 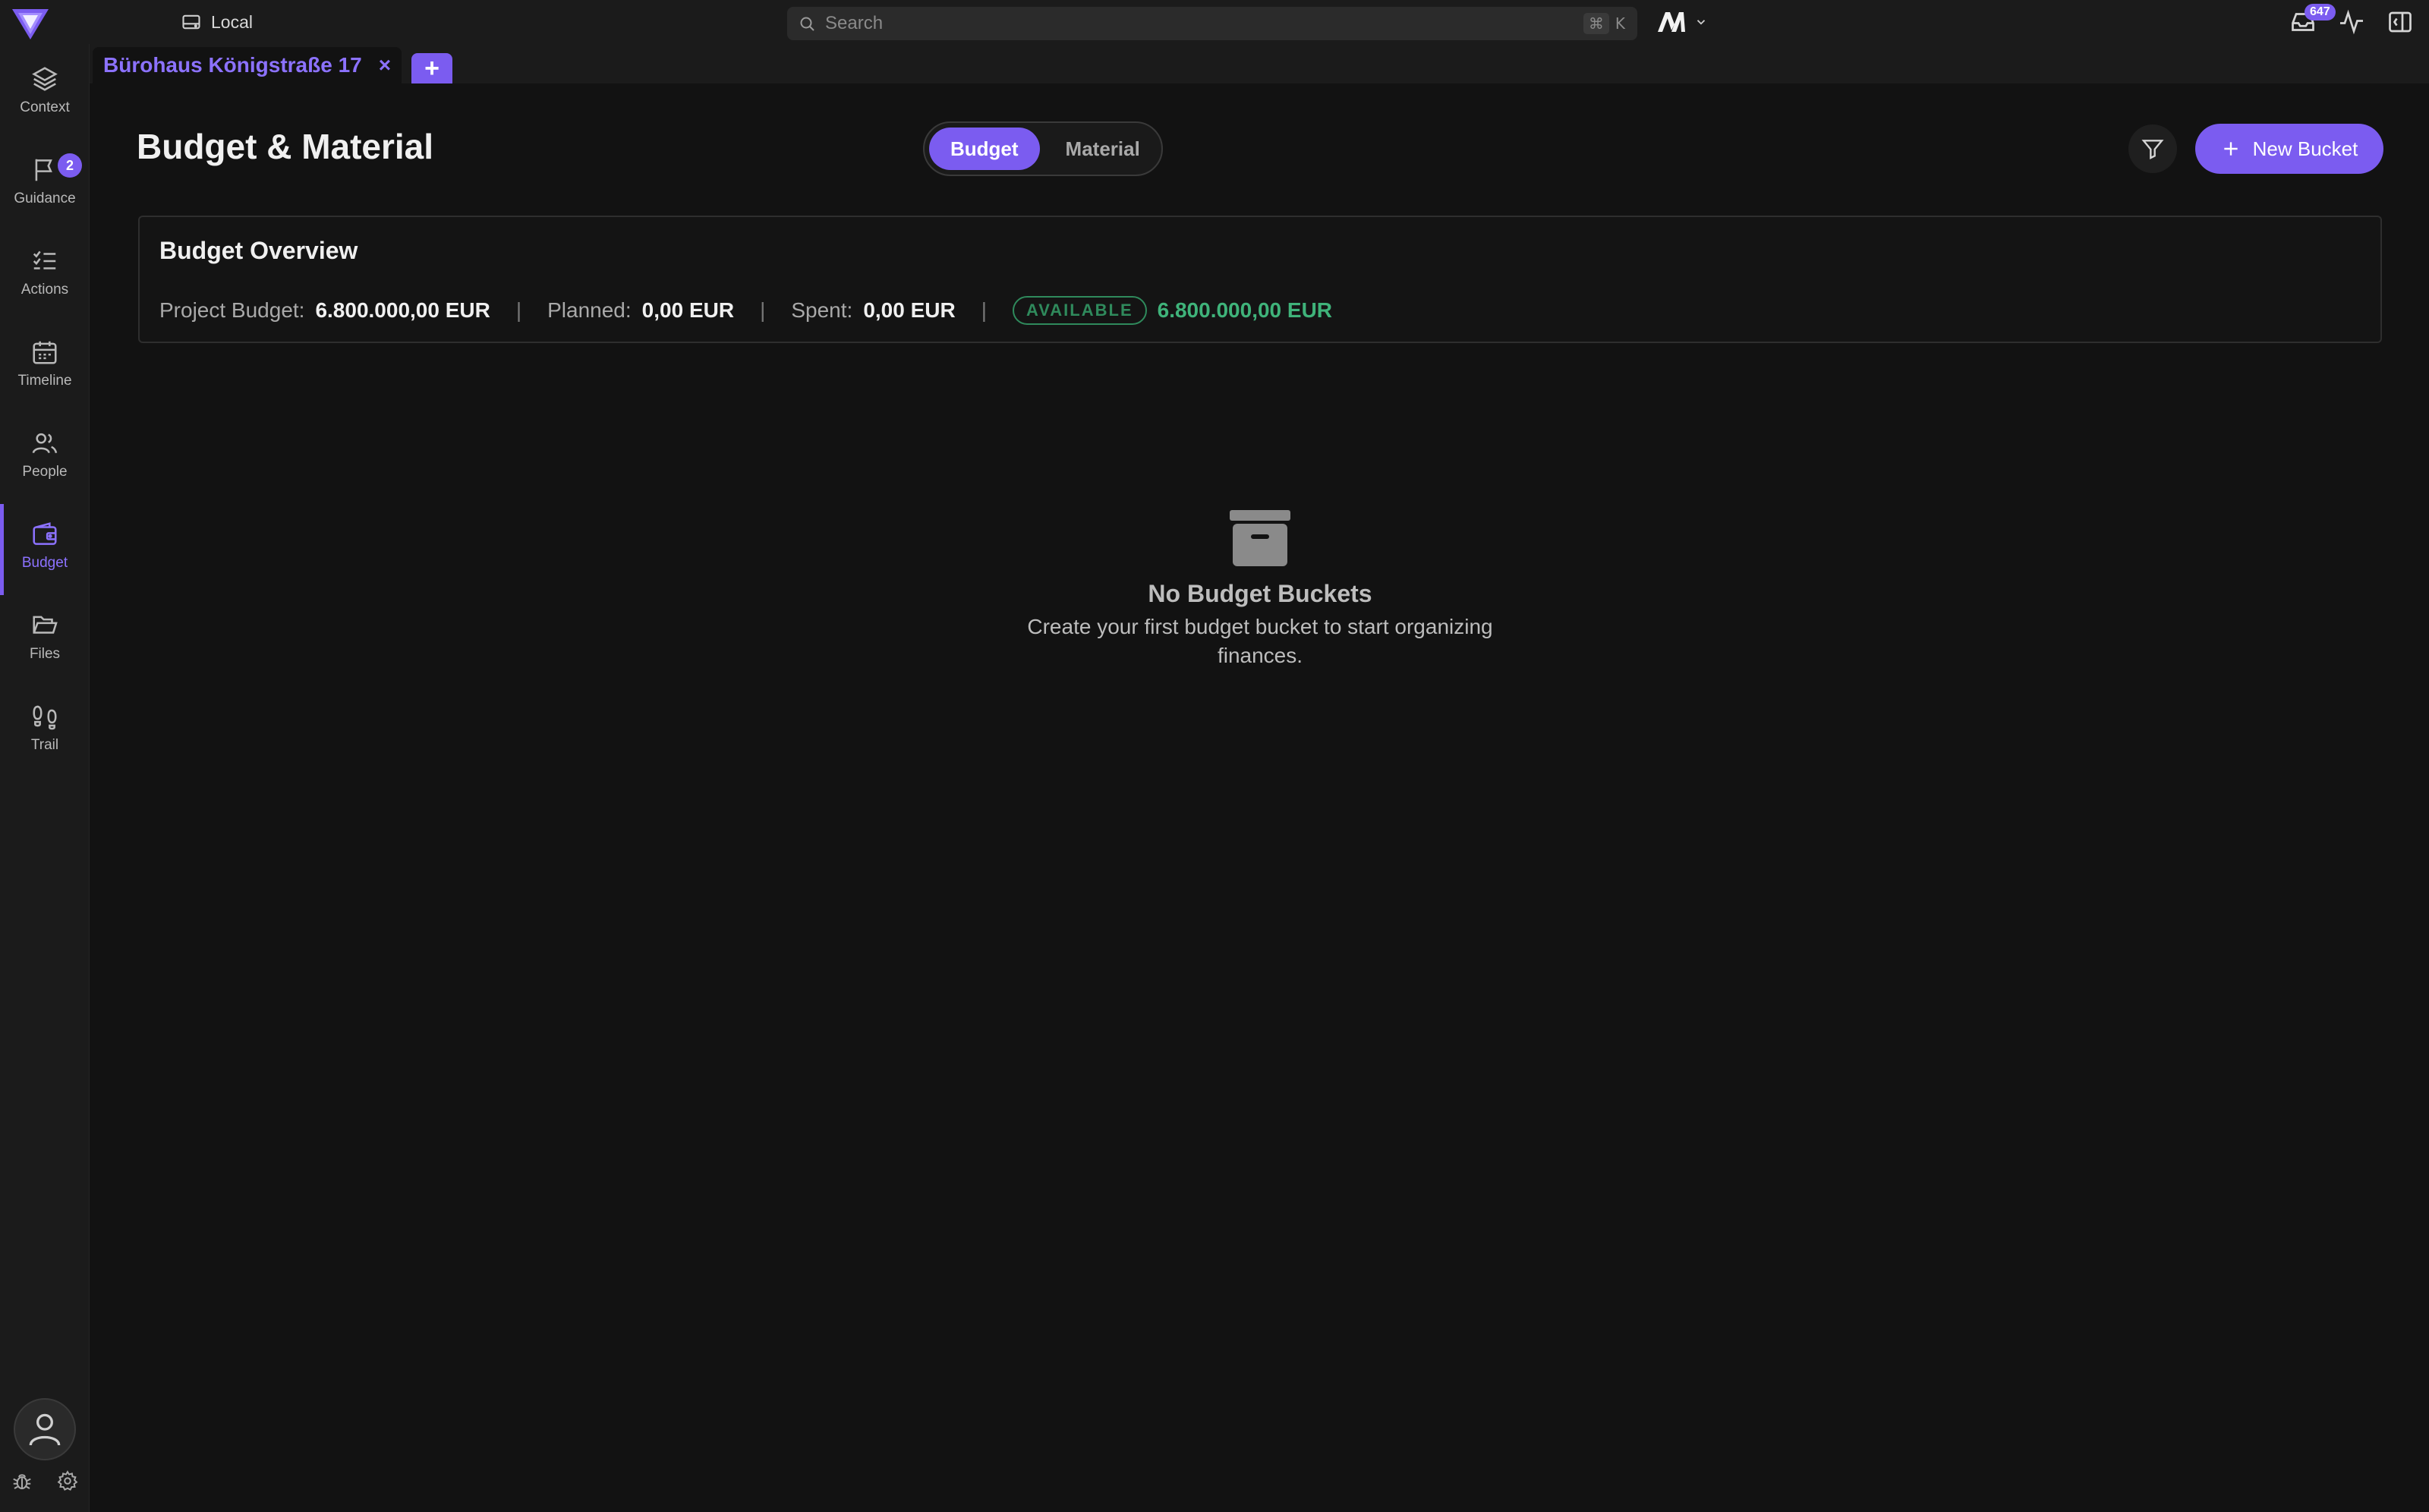 What do you see at coordinates (1701, 22) in the screenshot?
I see `chevron-down-icon` at bounding box center [1701, 22].